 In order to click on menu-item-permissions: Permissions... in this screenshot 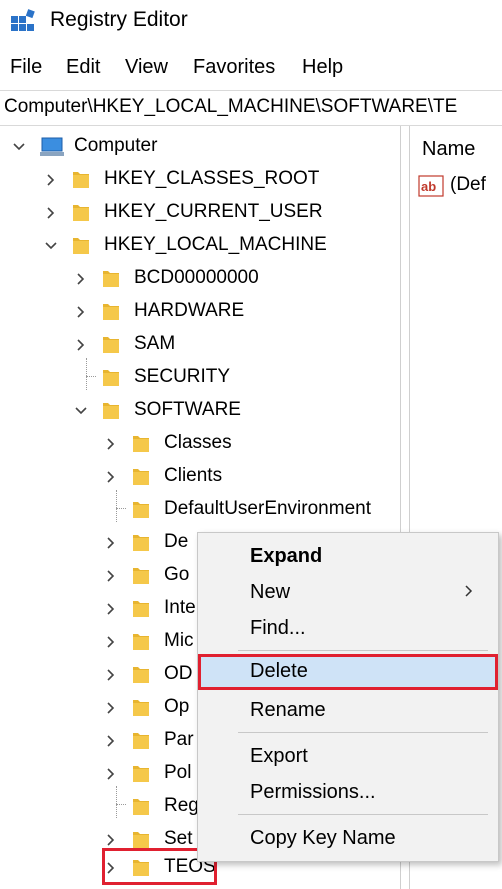, I will do `click(348, 792)`.